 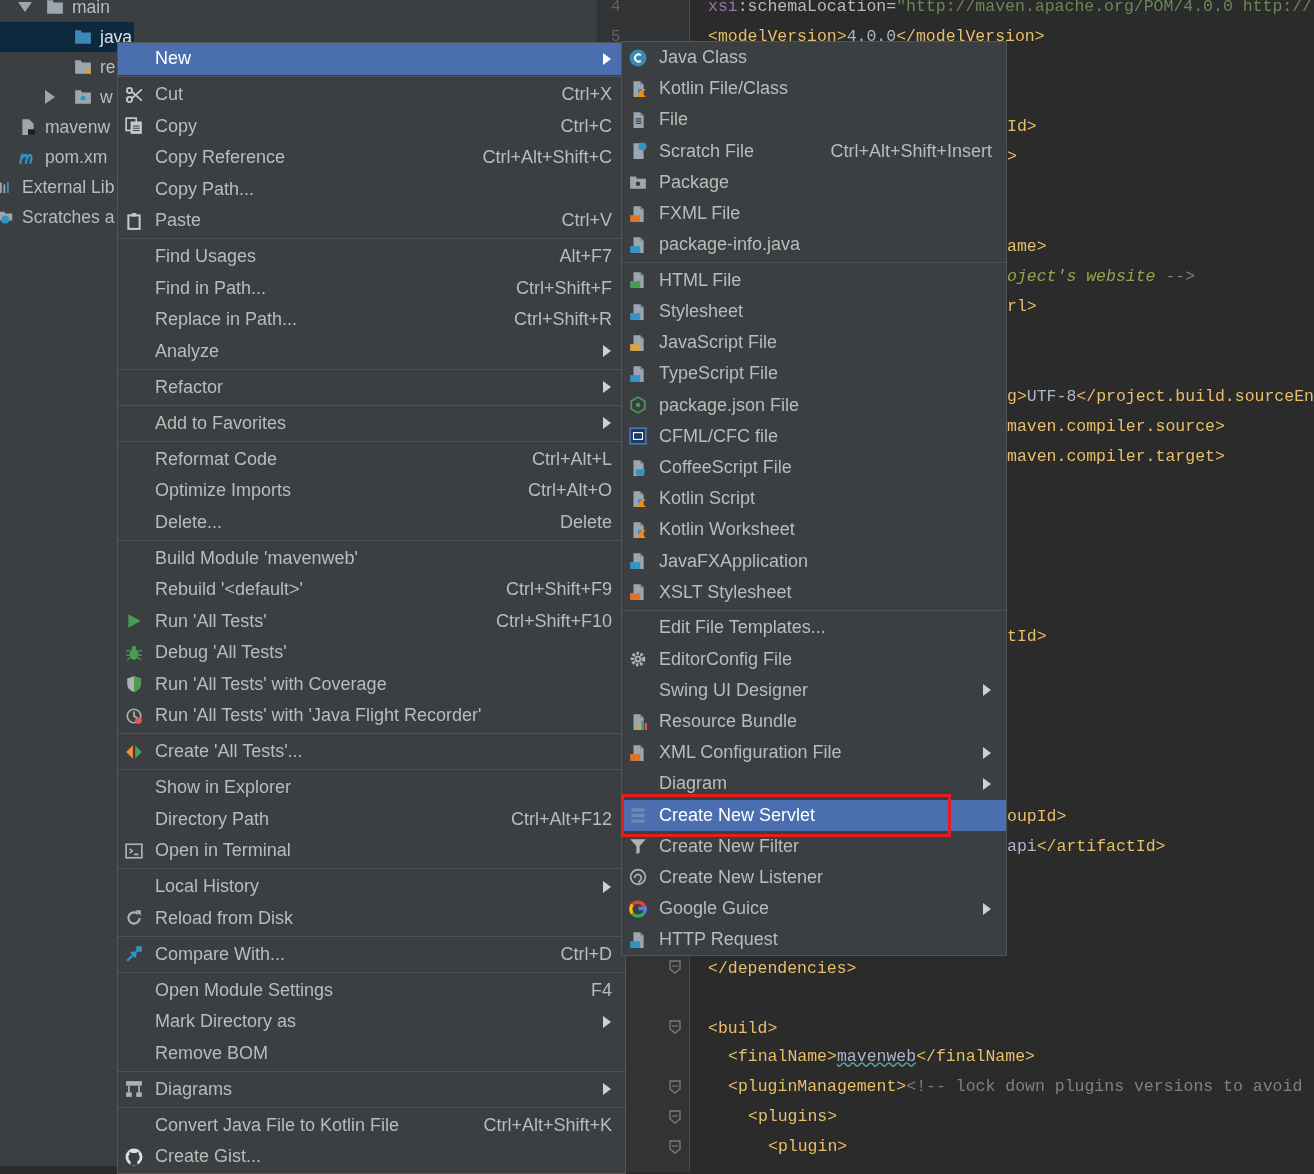 What do you see at coordinates (371, 459) in the screenshot?
I see `menu-item: Reformat Code Ctrl+Alt+L` at bounding box center [371, 459].